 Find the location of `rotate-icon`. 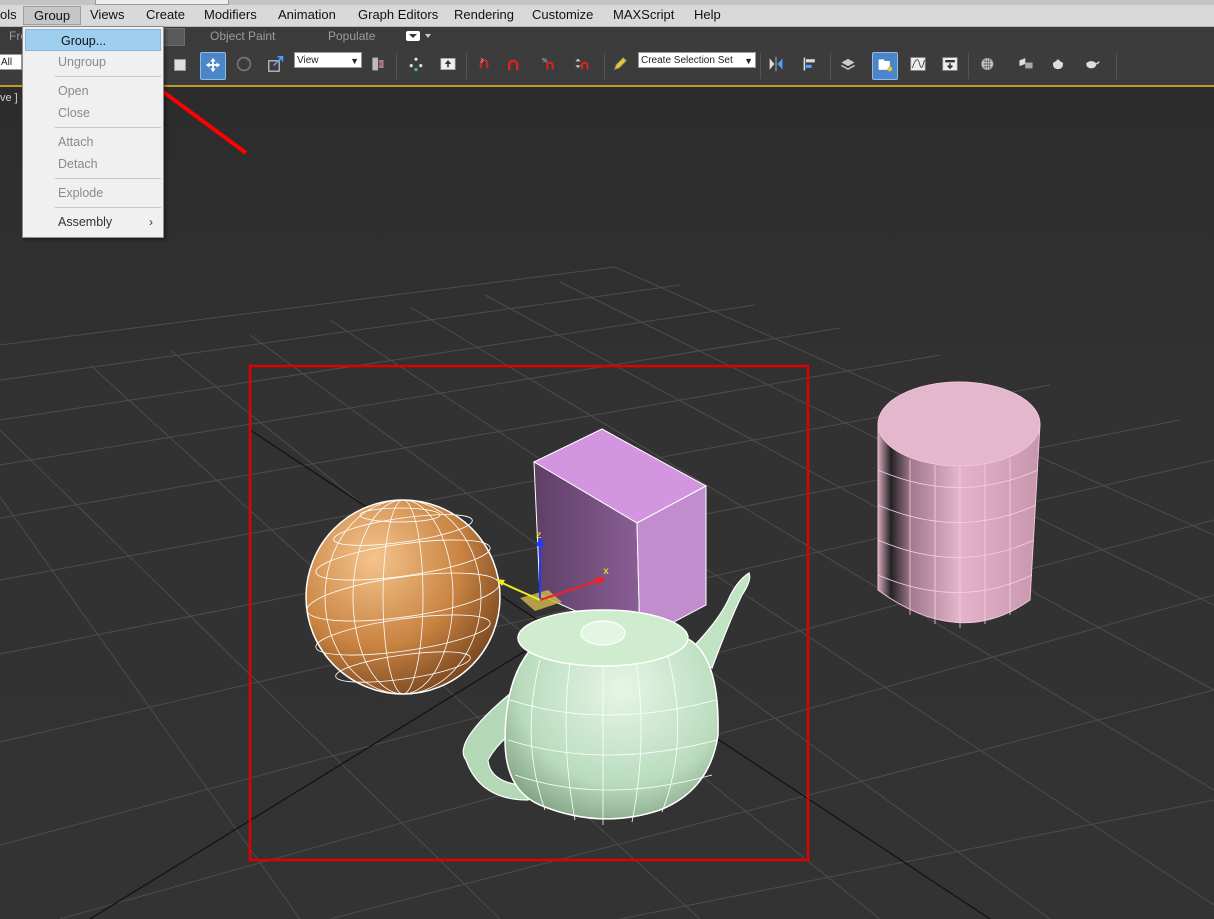

rotate-icon is located at coordinates (244, 64).